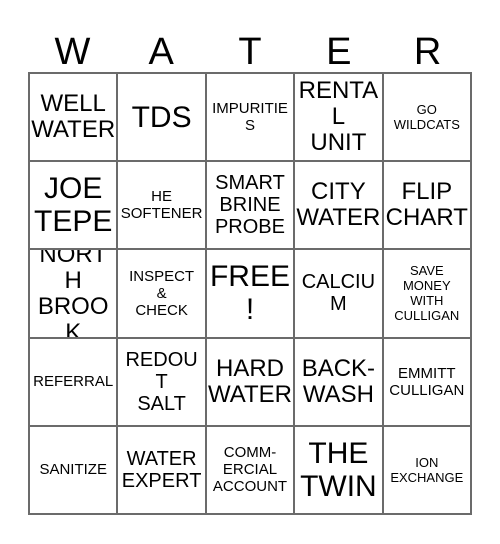 The height and width of the screenshot is (544, 500). I want to click on bingo-cell: HE SOFTENER, so click(162, 206).